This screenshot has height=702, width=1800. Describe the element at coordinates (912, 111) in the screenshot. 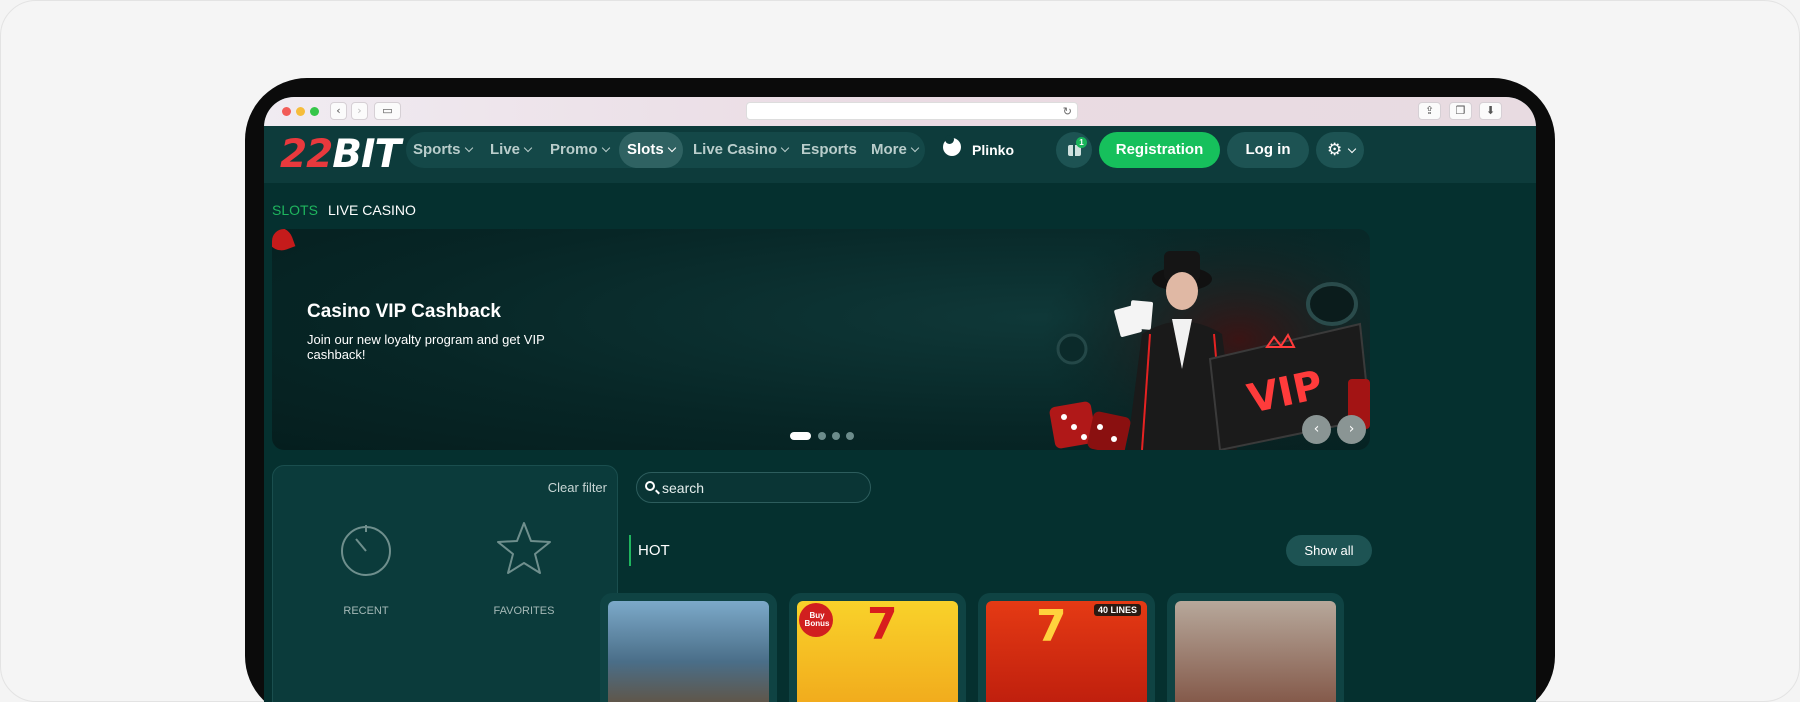

I see `address-bar: ↻` at that location.